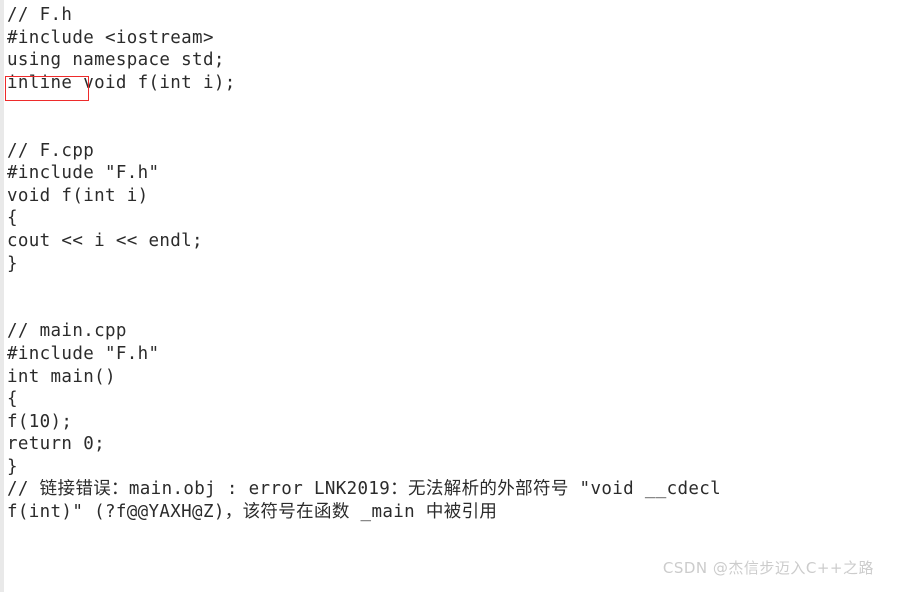 The width and height of the screenshot is (898, 592). I want to click on code-line: return 0;, so click(56, 444).